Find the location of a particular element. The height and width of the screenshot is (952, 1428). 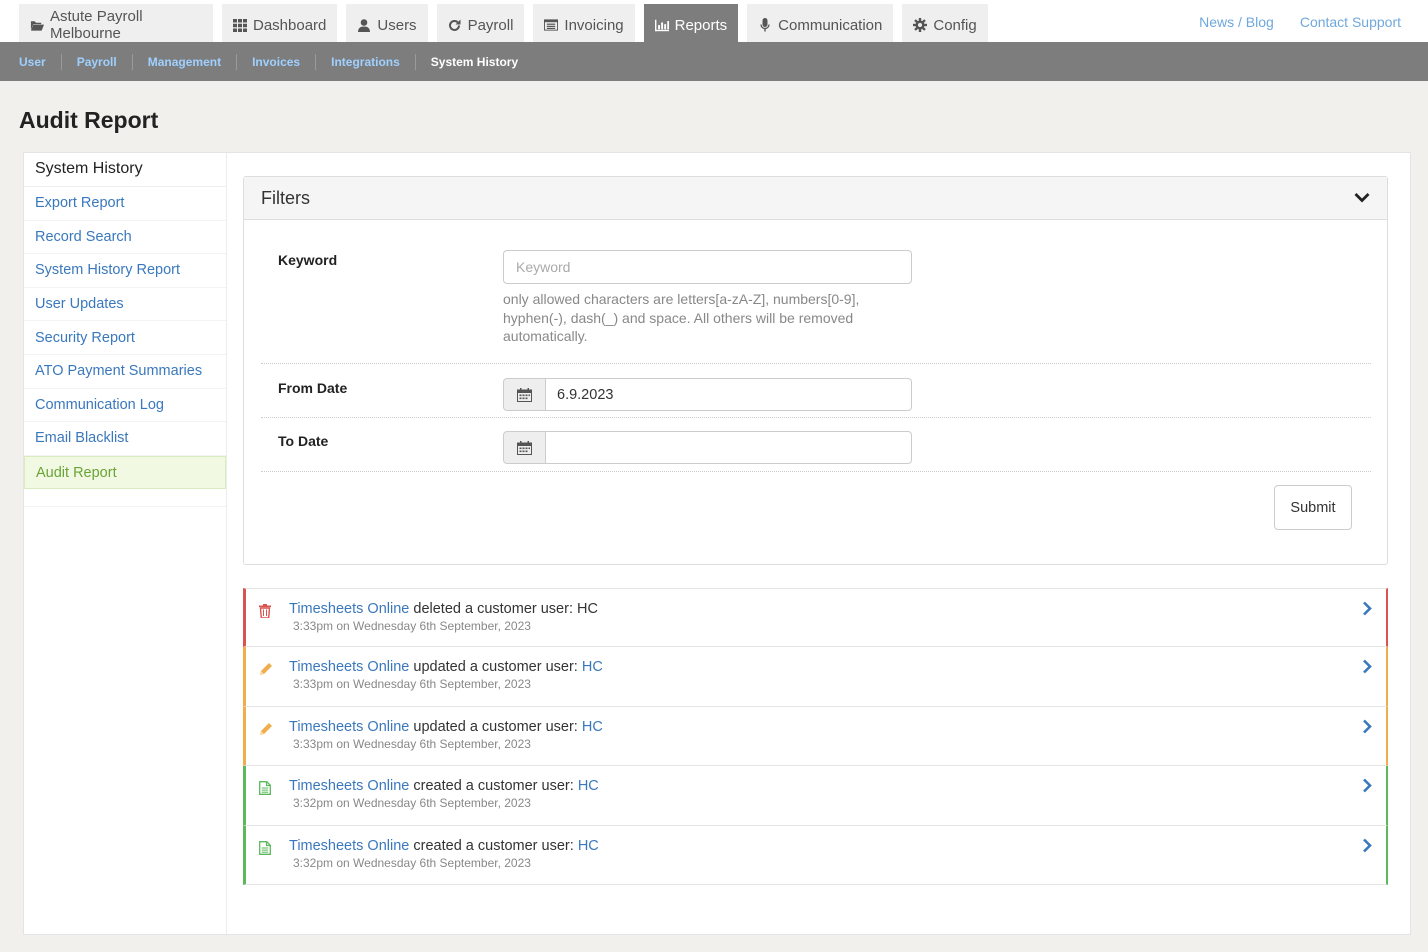

chevron-down-icon is located at coordinates (1362, 198).